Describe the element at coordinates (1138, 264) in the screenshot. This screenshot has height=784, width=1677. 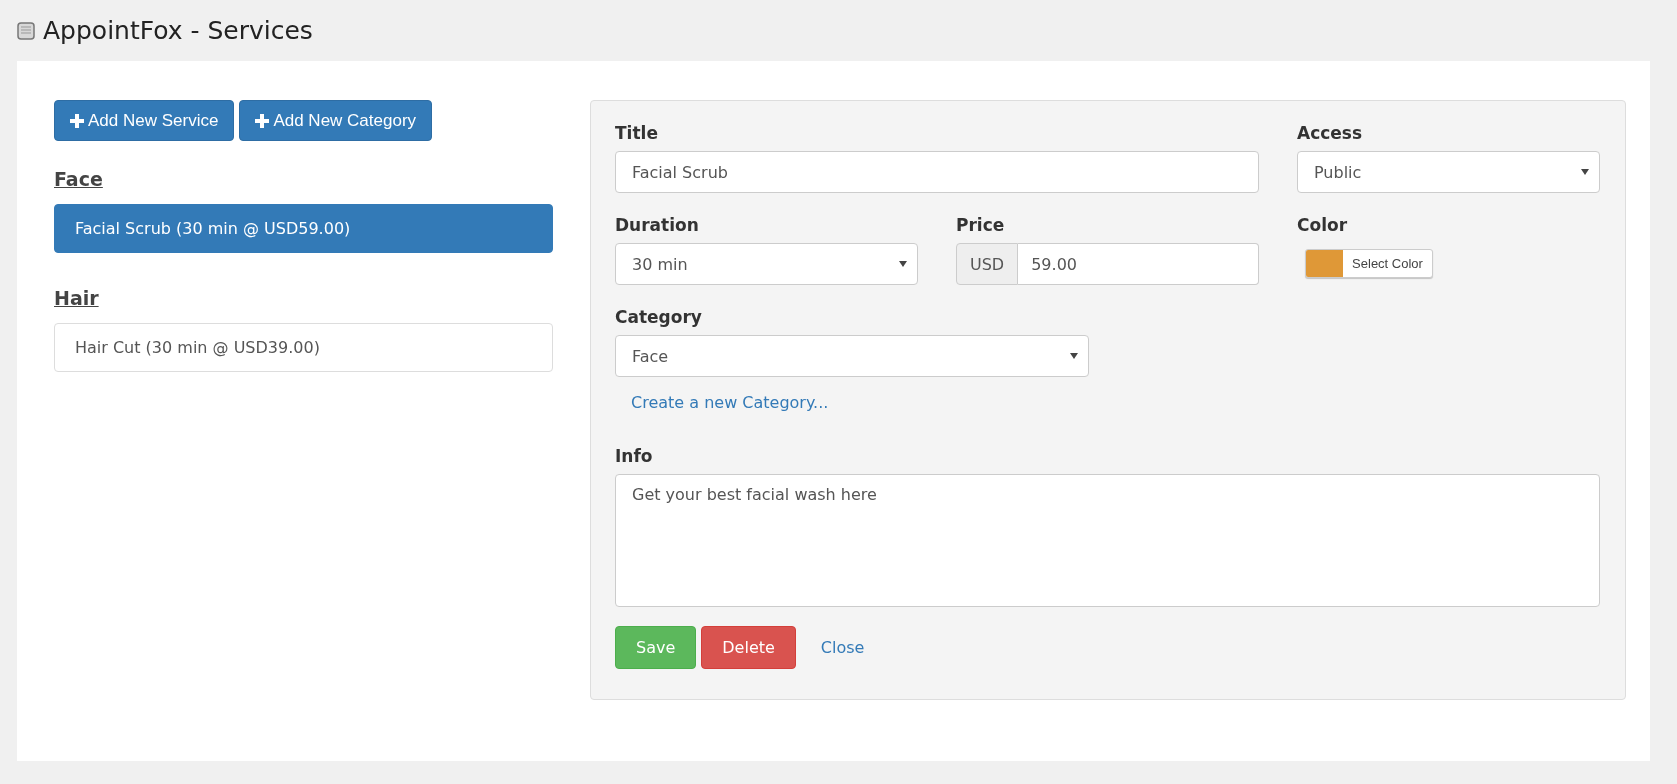
I see `input-field: 59.00` at that location.